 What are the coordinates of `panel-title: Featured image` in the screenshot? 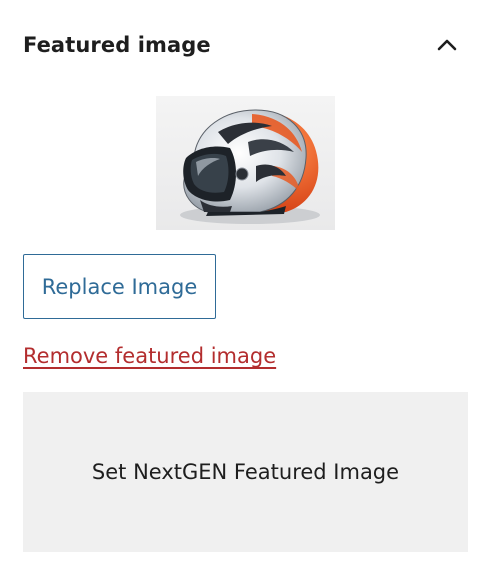 It's located at (117, 45).